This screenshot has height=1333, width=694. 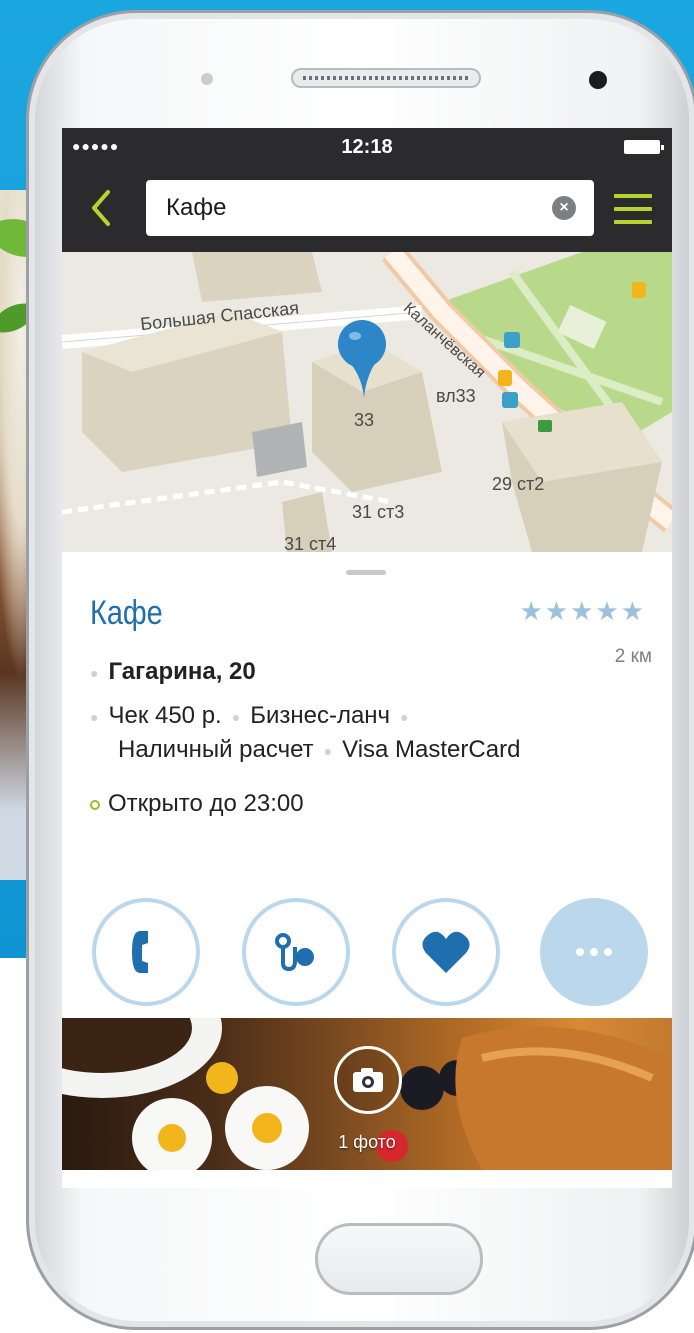 I want to click on chevron-left-icon, so click(x=101, y=208).